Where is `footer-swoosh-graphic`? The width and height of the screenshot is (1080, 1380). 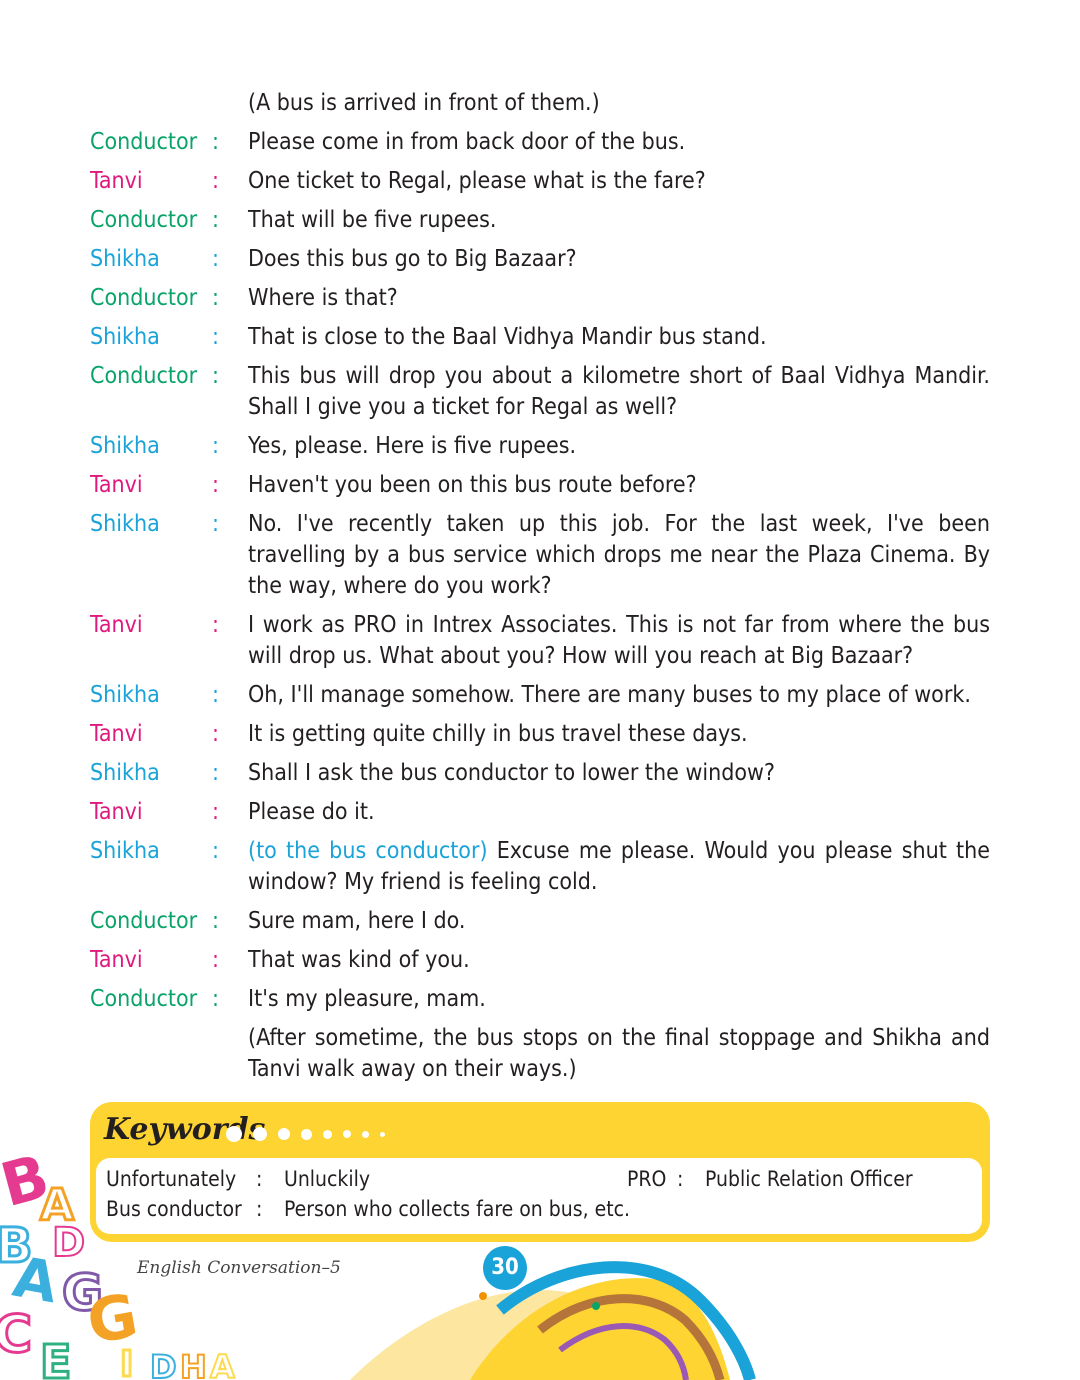 footer-swoosh-graphic is located at coordinates (553, 1320).